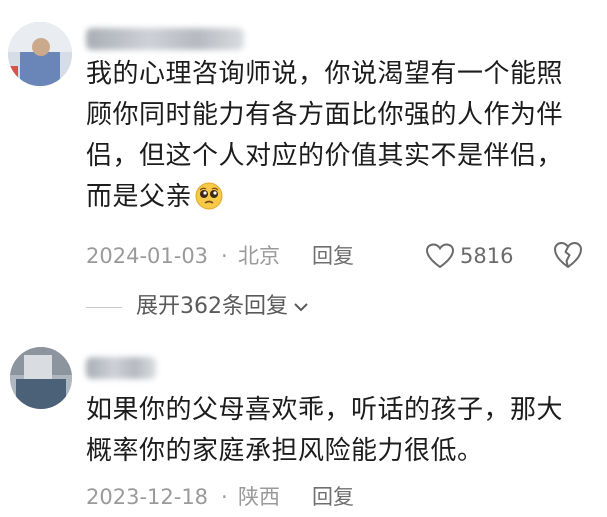  What do you see at coordinates (259, 256) in the screenshot?
I see `comment-location: 北京` at bounding box center [259, 256].